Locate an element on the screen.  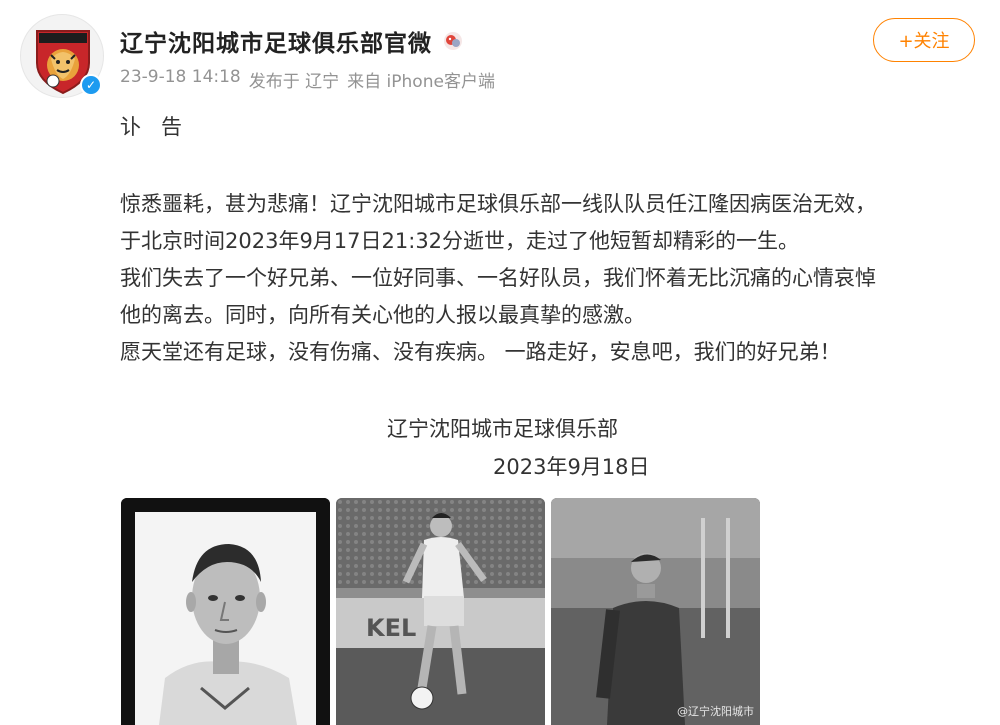
post-photo-3: @辽宁沈阳城市 is located at coordinates (655, 611).